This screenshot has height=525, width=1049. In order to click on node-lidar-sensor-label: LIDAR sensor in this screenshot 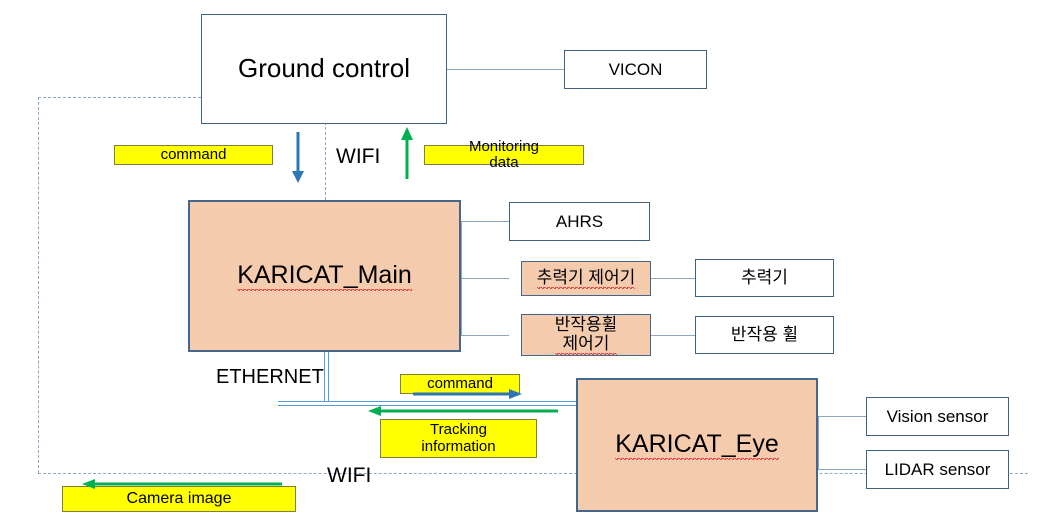, I will do `click(937, 469)`.